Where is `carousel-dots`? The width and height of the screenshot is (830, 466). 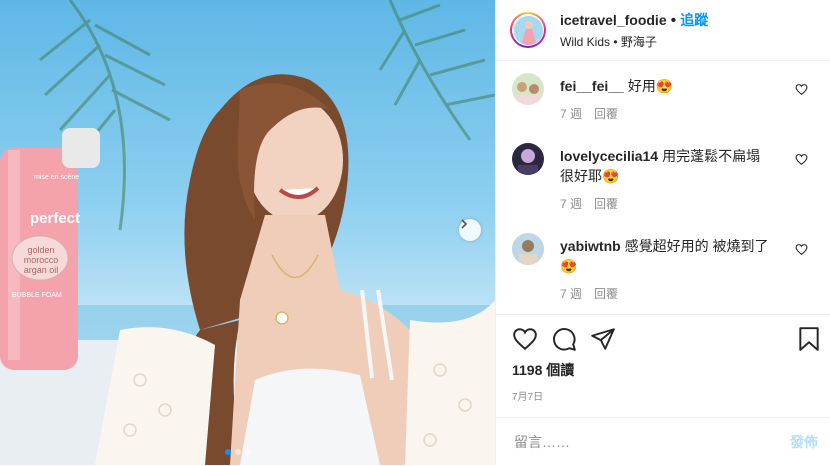
carousel-dots is located at coordinates (238, 452).